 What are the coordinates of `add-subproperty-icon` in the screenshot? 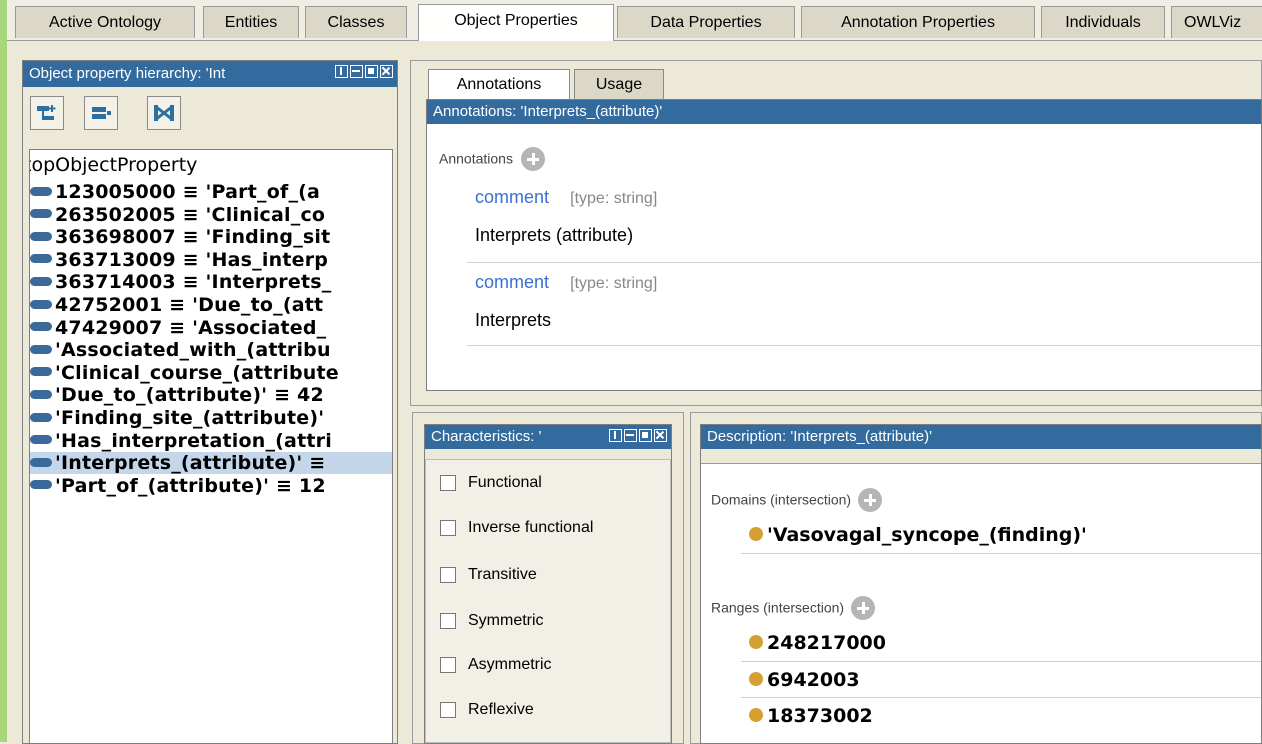 It's located at (46, 112).